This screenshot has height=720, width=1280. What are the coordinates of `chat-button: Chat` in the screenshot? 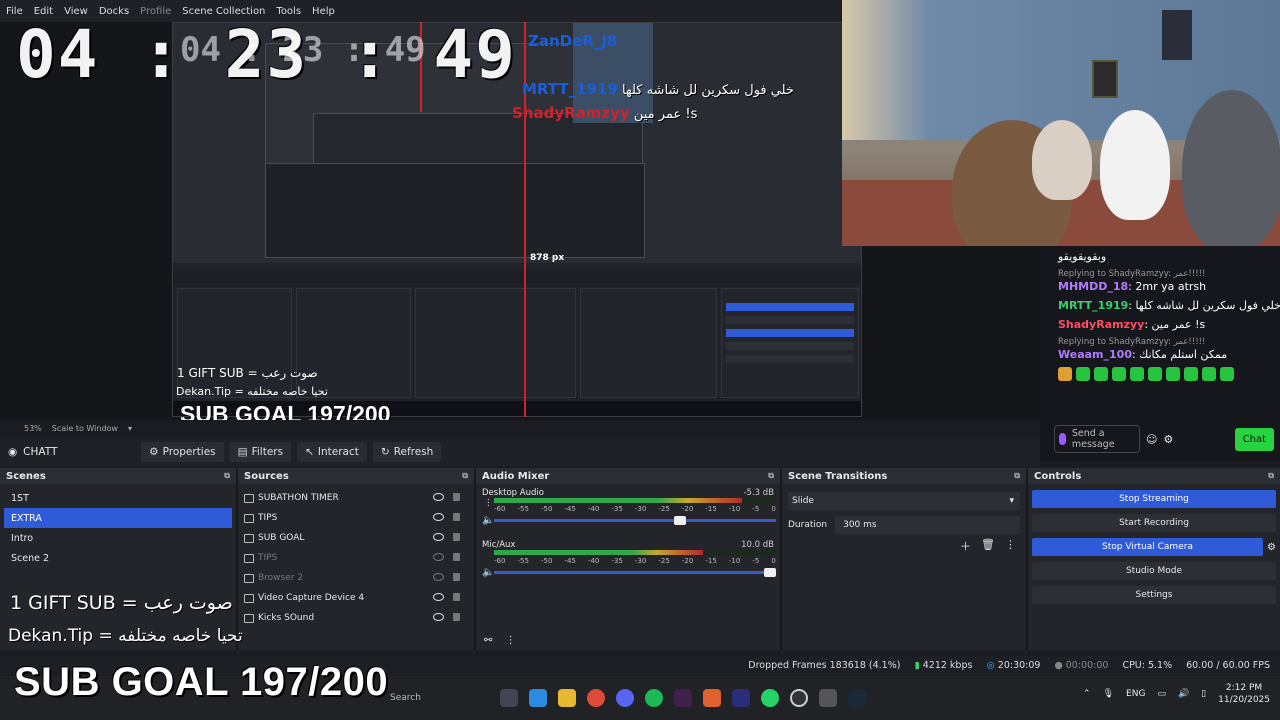 It's located at (1254, 439).